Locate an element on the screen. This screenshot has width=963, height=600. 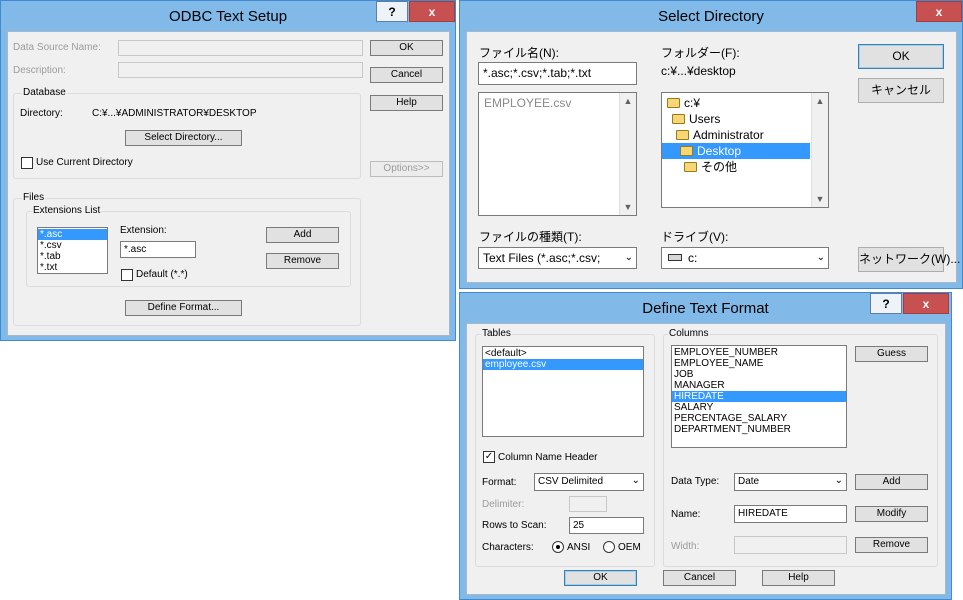
column-item: HIREDATE is located at coordinates (759, 396).